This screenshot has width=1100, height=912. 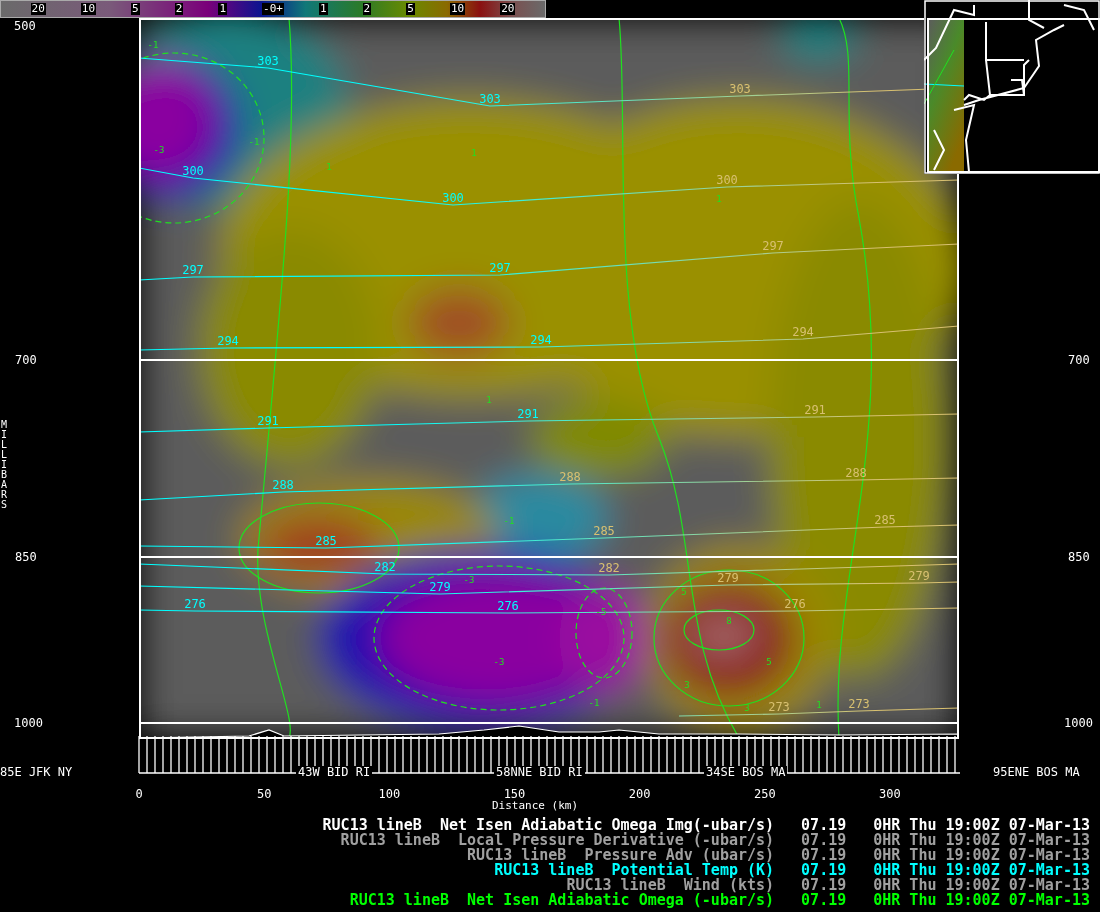 What do you see at coordinates (1036, 772) in the screenshot?
I see `section-end-label: 95ENE BOS MA` at bounding box center [1036, 772].